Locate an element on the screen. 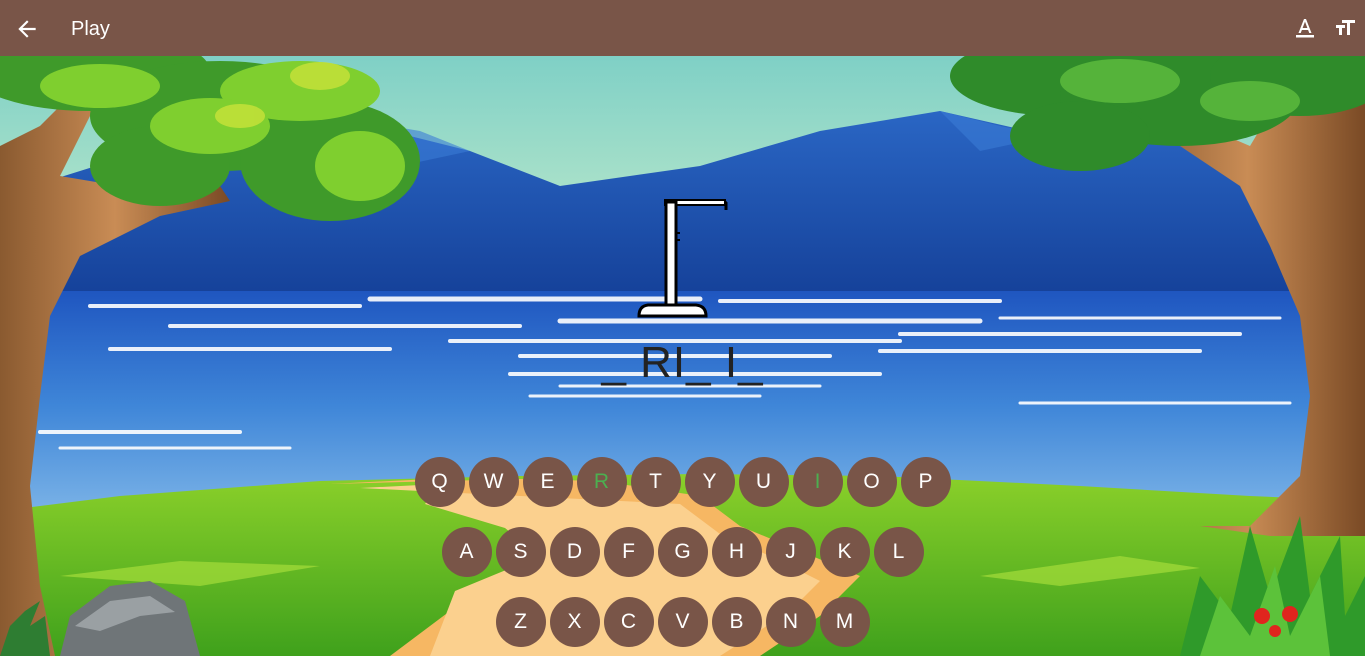 This screenshot has height=656, width=1365. key-u: U is located at coordinates (763, 482).